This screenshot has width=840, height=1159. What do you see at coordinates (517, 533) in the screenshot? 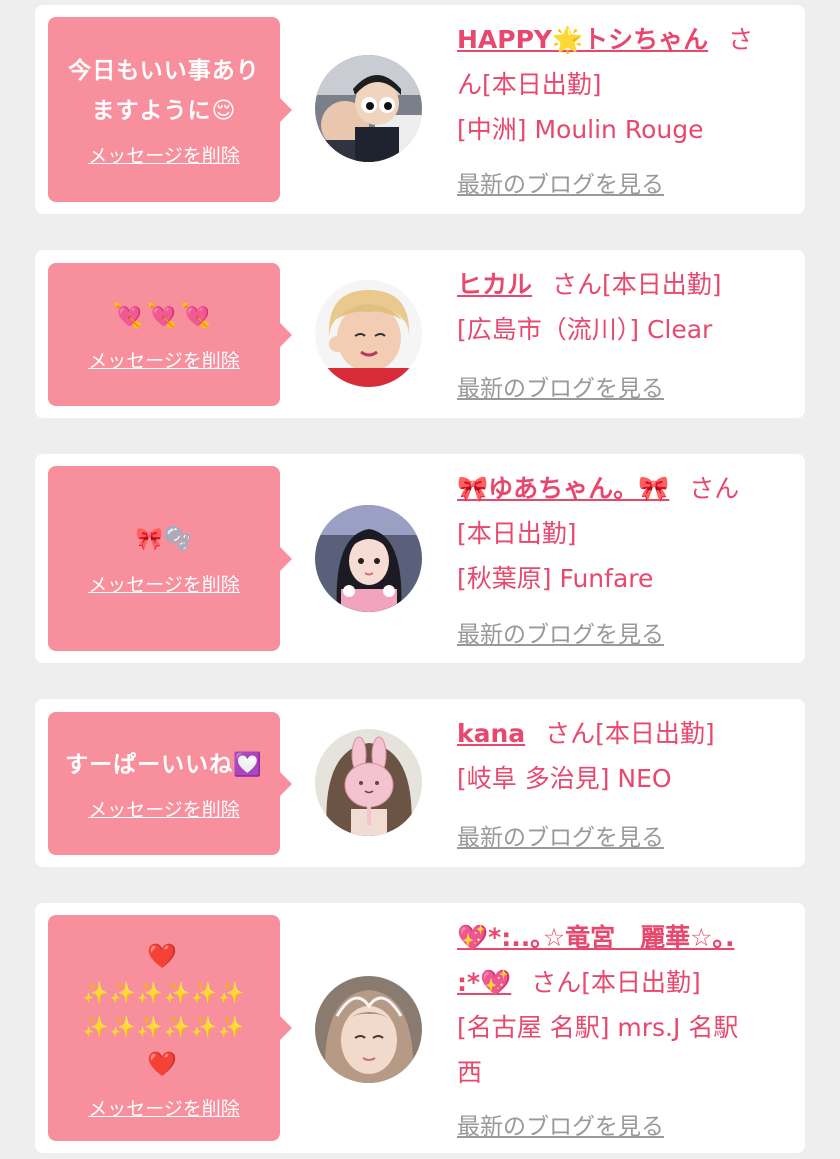
I see `status-text: [本日出勤]` at bounding box center [517, 533].